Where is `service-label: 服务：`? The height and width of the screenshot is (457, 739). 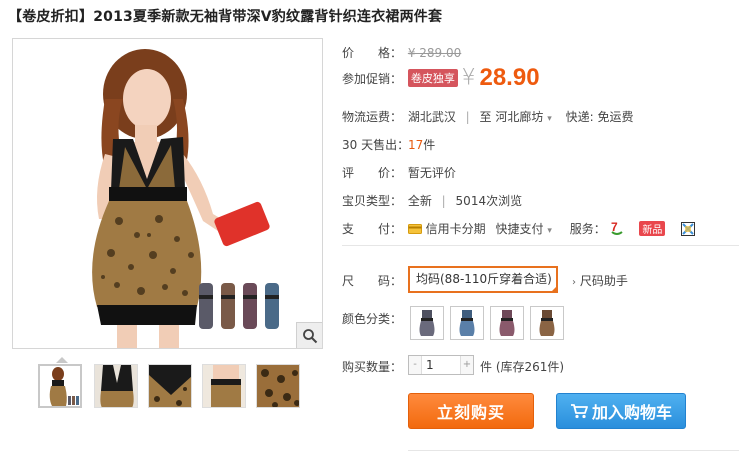 service-label: 服务： is located at coordinates (587, 229).